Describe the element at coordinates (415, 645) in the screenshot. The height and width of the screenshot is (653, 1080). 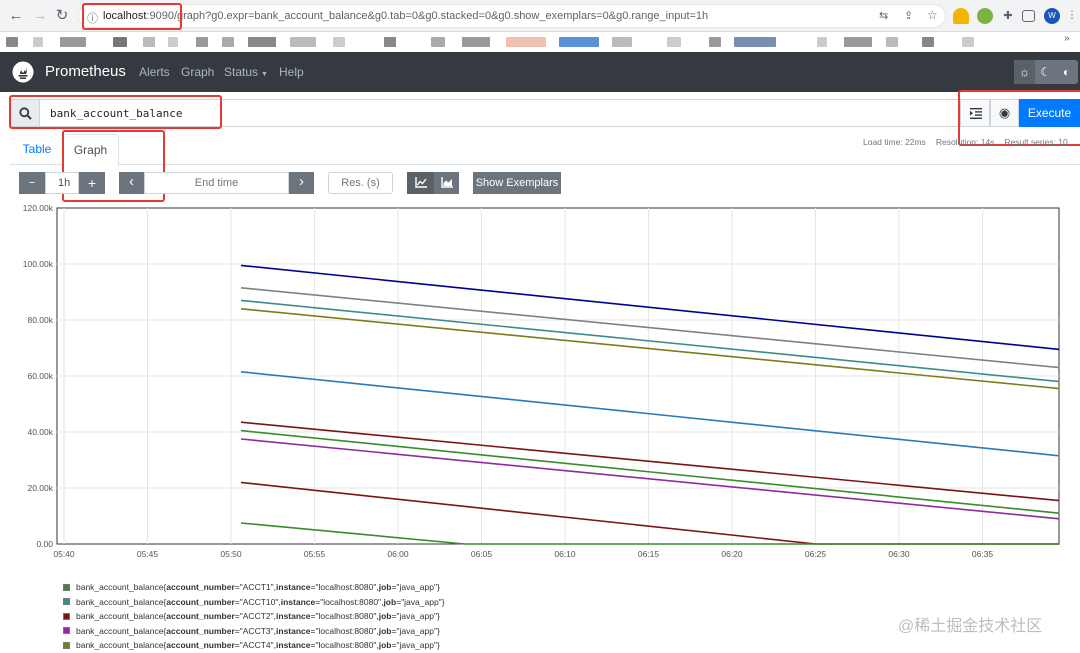
I see `legend-value: ="java_app"}` at that location.